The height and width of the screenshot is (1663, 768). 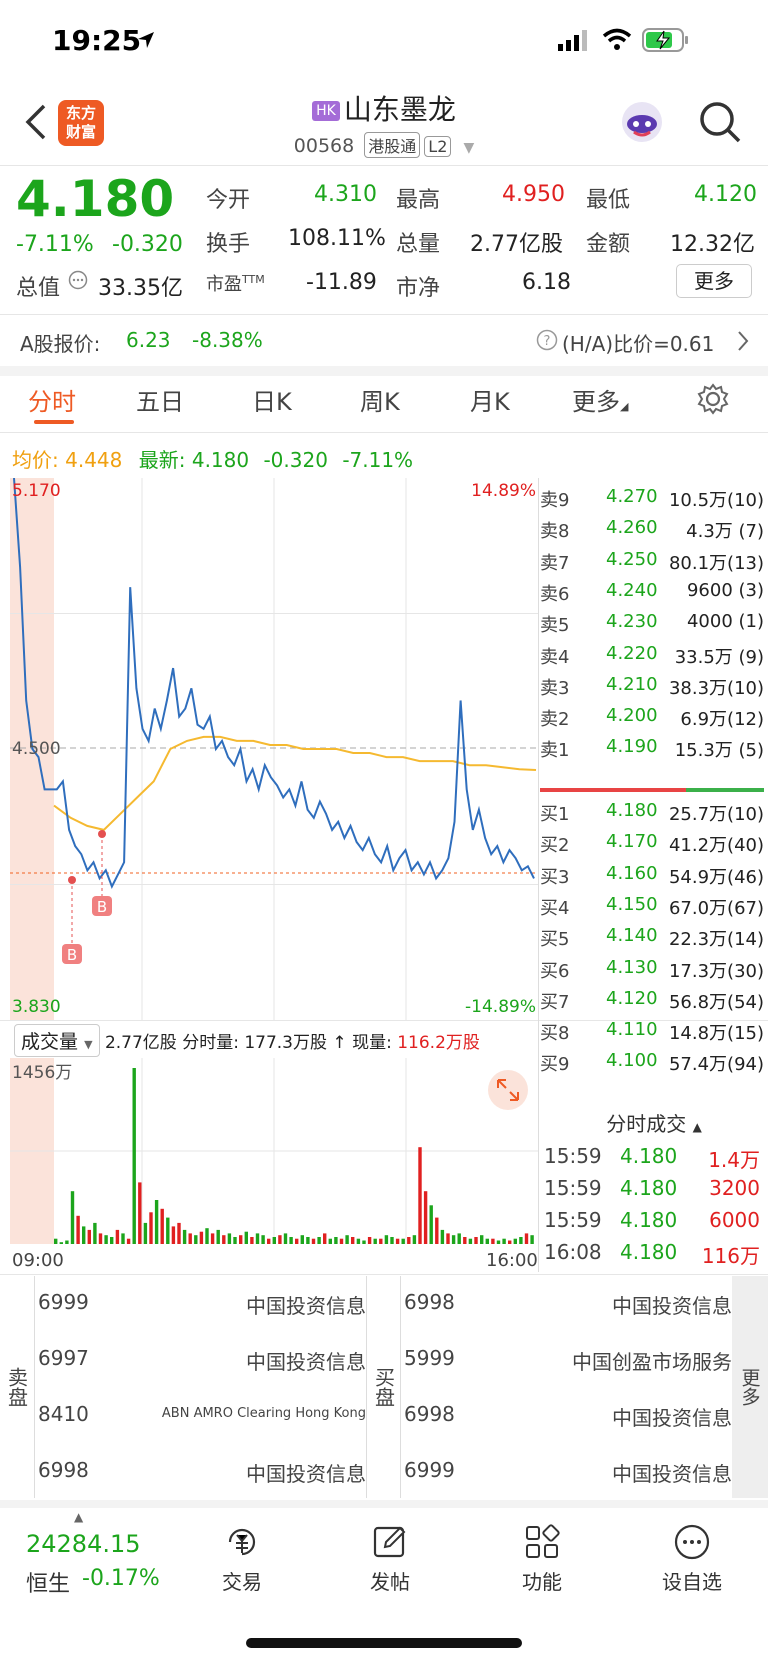 I want to click on info-dots-icon, so click(x=78, y=280).